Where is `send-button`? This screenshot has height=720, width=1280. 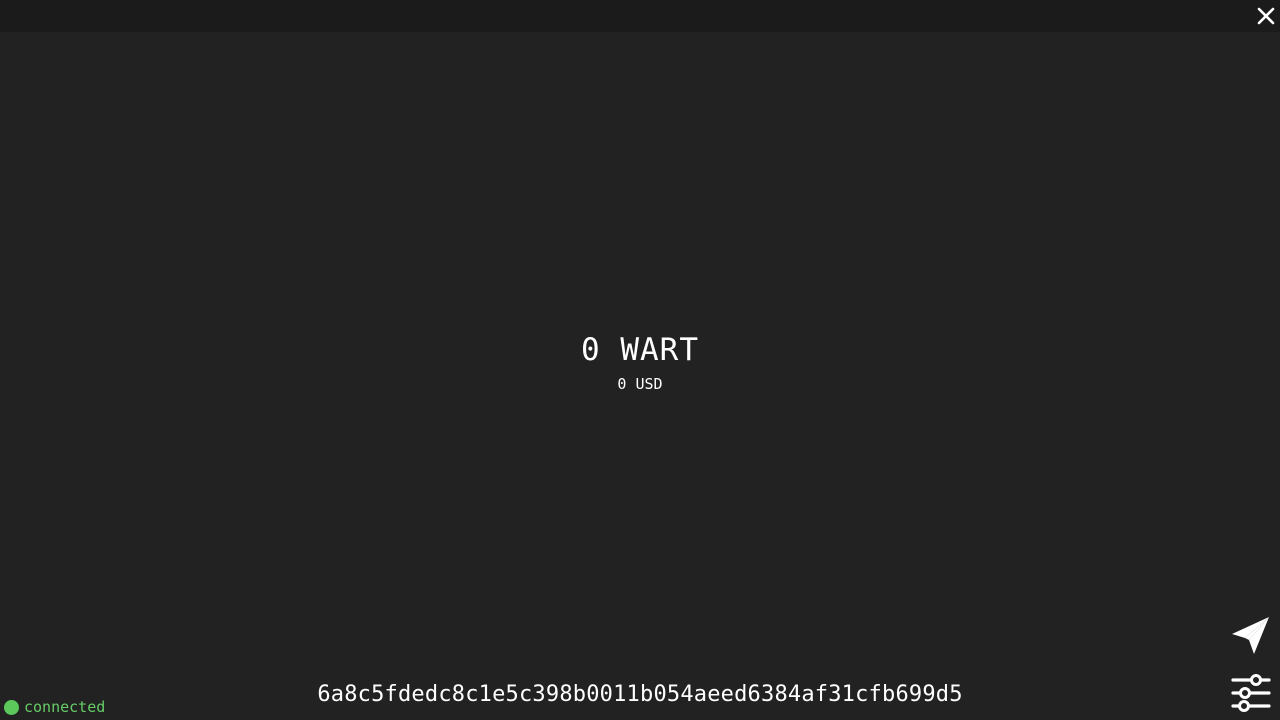 send-button is located at coordinates (1251, 635).